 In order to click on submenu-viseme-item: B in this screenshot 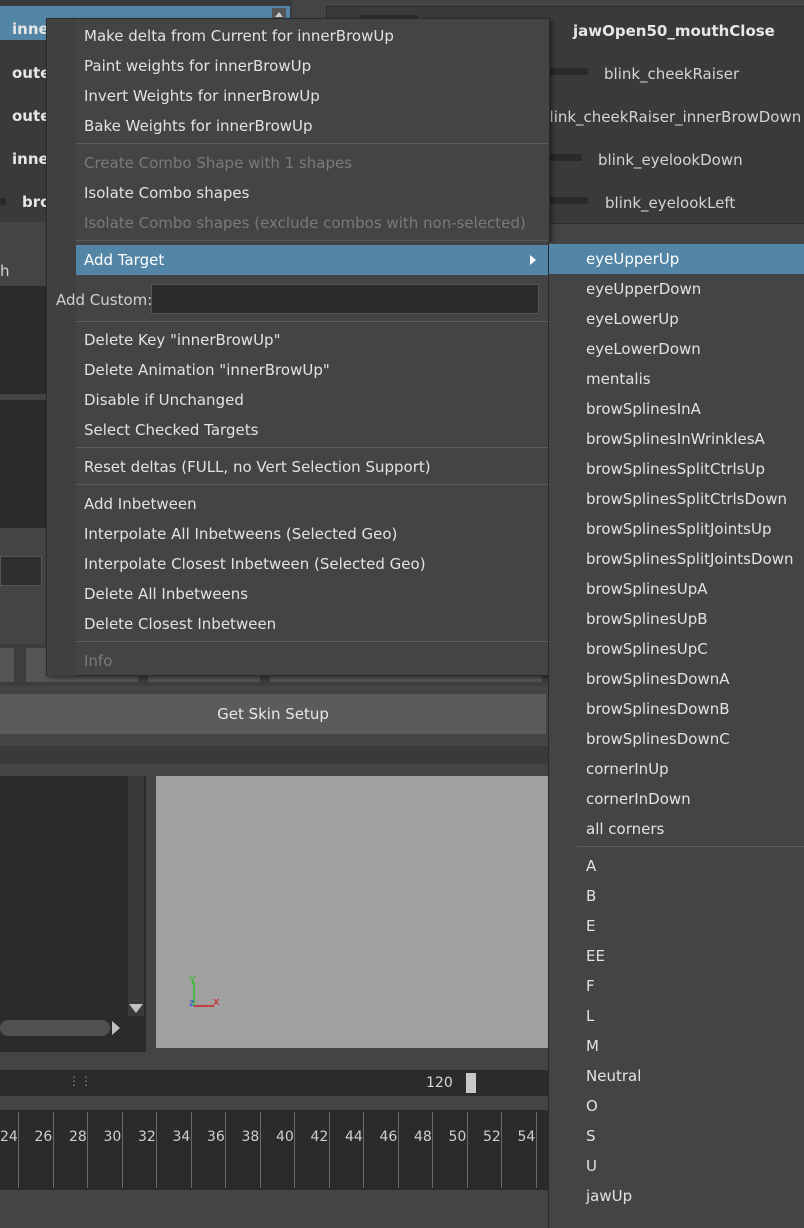, I will do `click(676, 896)`.